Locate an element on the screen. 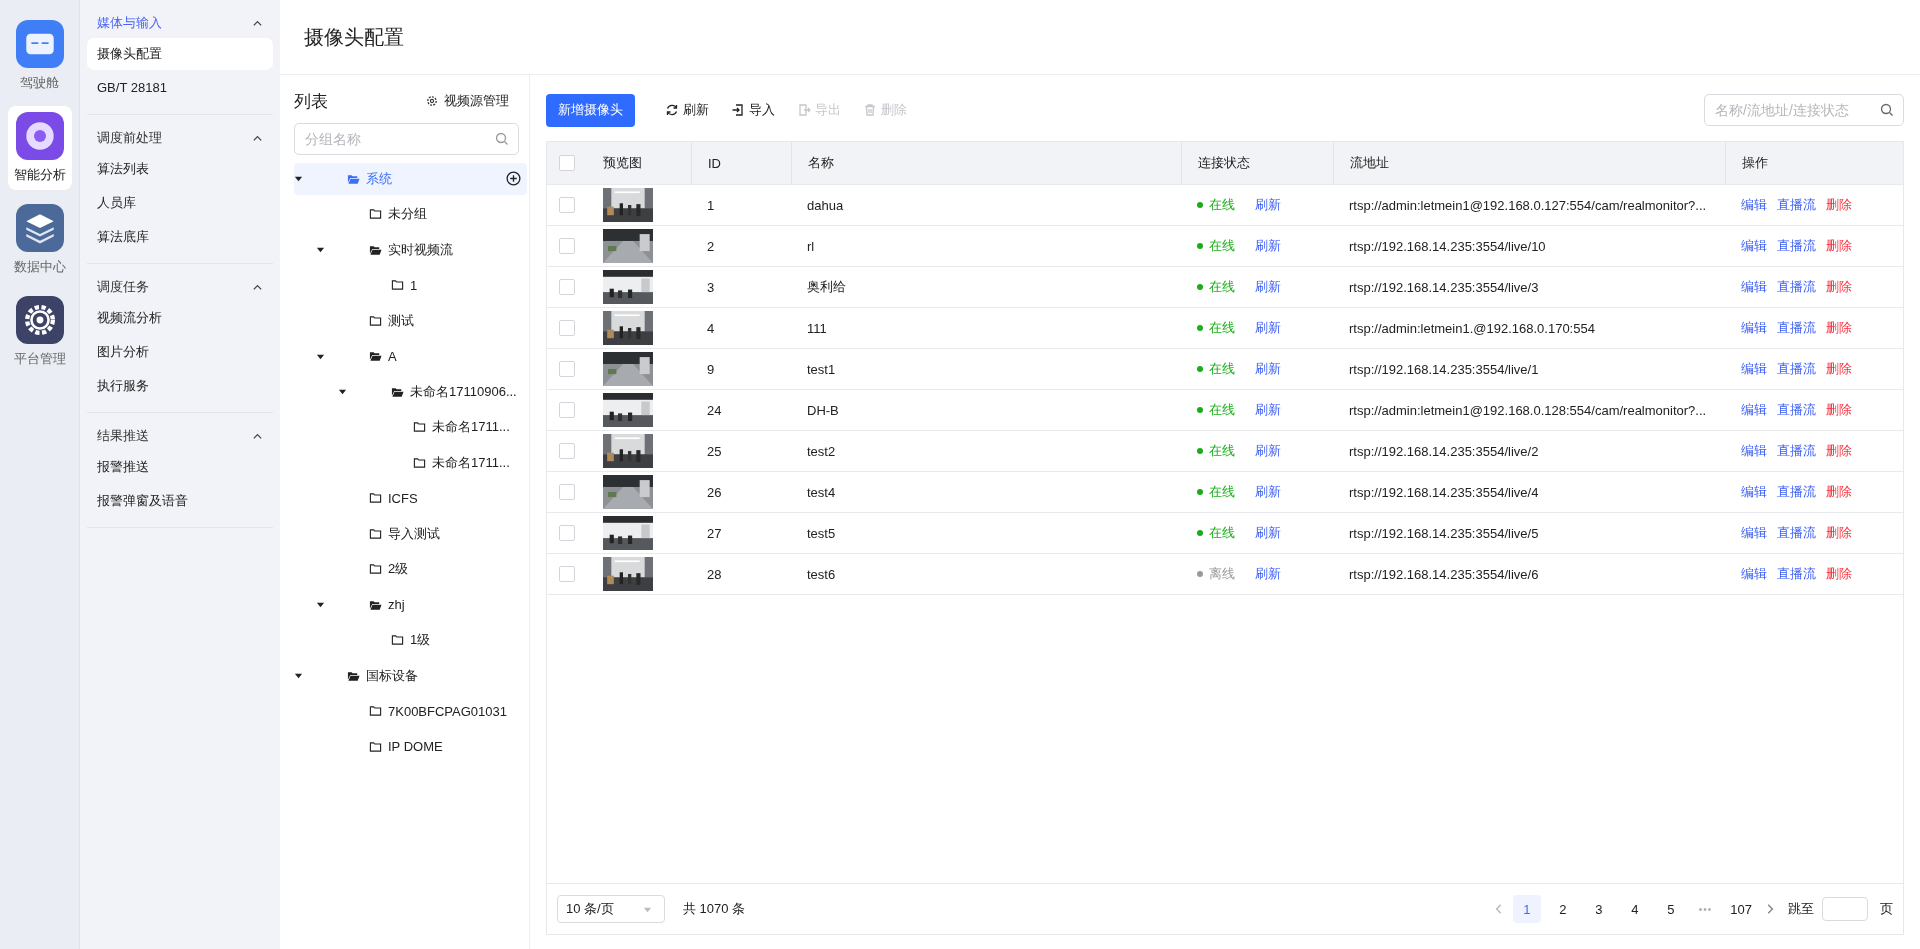 This screenshot has height=949, width=1920. tree-item: 国标设备 is located at coordinates (410, 675).